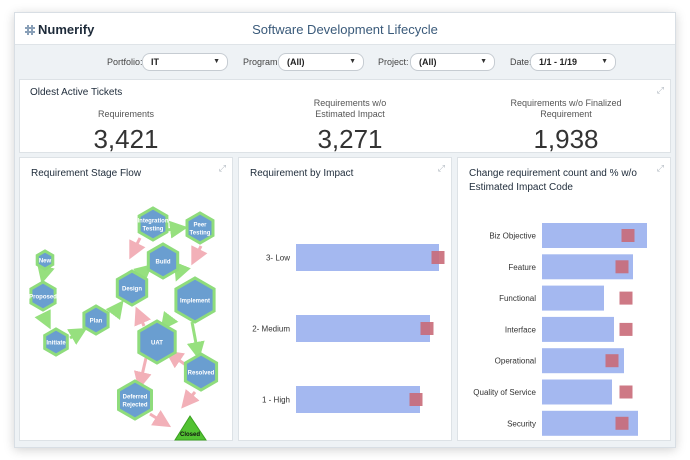 The height and width of the screenshot is (460, 690). What do you see at coordinates (96, 322) in the screenshot?
I see `flow-node-label: Plan` at bounding box center [96, 322].